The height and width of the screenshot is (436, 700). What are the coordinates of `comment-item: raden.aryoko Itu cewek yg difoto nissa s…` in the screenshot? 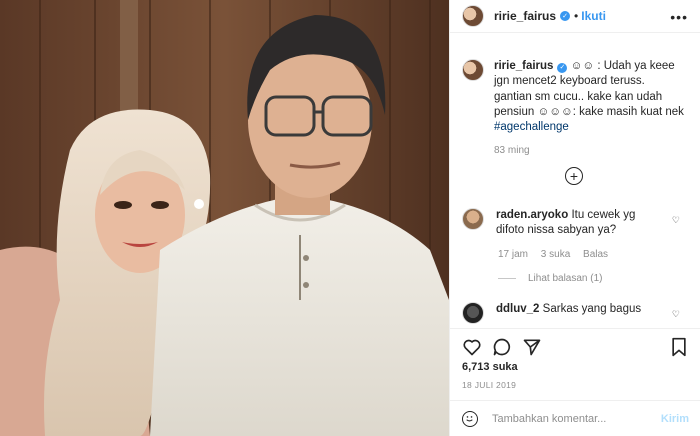 It's located at (564, 223).